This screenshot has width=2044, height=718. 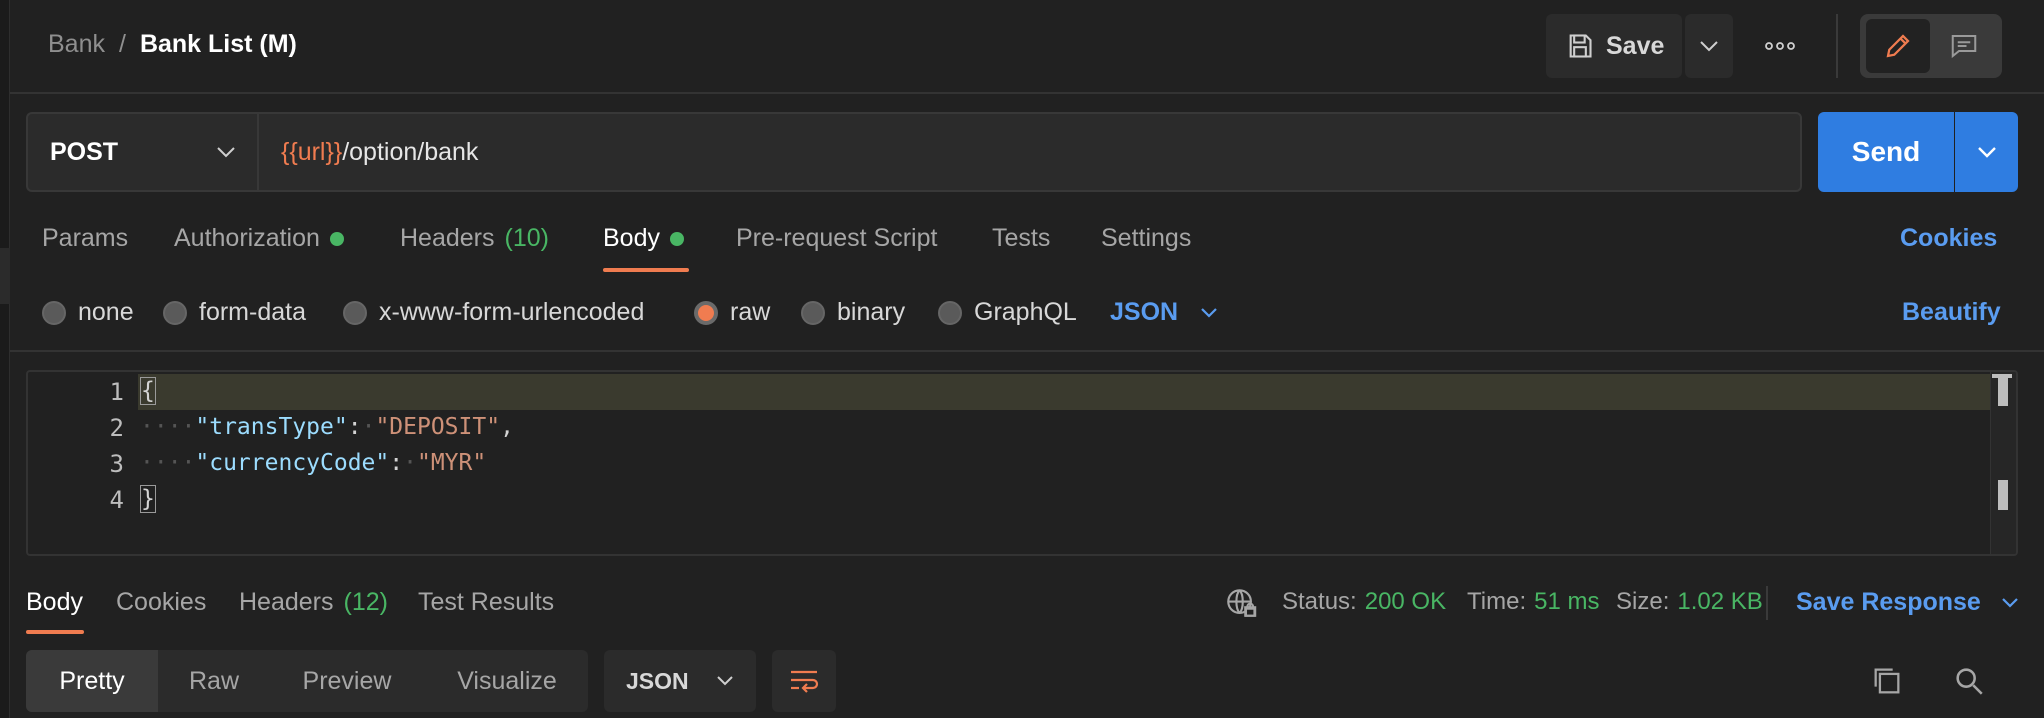 I want to click on tab-params: Params, so click(x=85, y=238).